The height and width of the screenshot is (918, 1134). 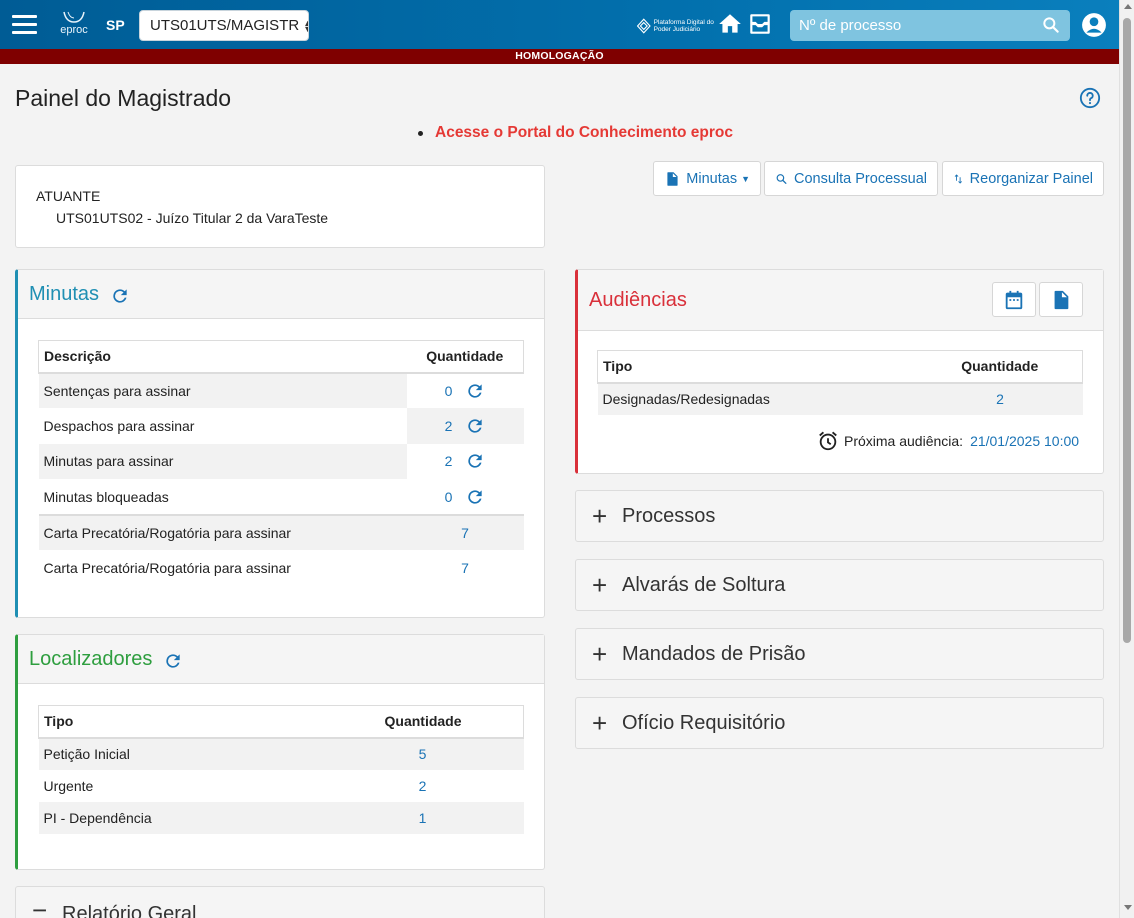 I want to click on home-icon, so click(x=730, y=24).